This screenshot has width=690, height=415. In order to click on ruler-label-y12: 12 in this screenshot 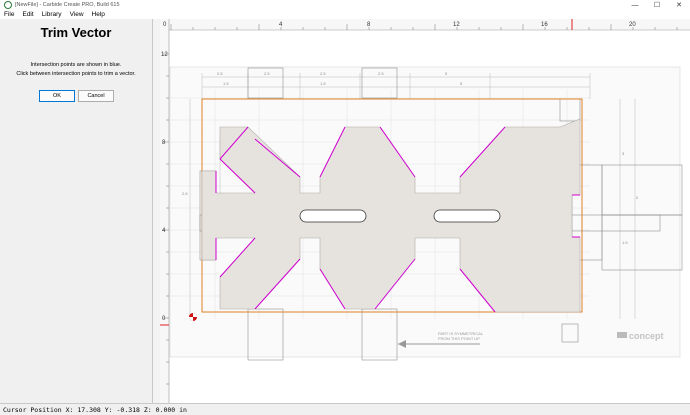, I will do `click(164, 55)`.